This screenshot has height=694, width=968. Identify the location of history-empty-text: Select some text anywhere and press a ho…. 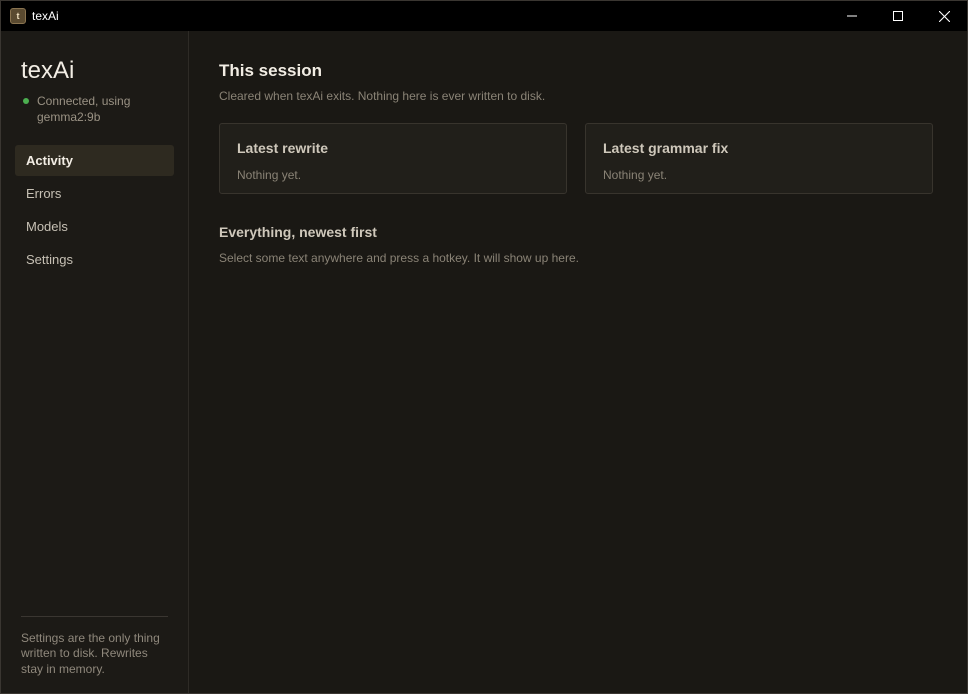
(399, 258).